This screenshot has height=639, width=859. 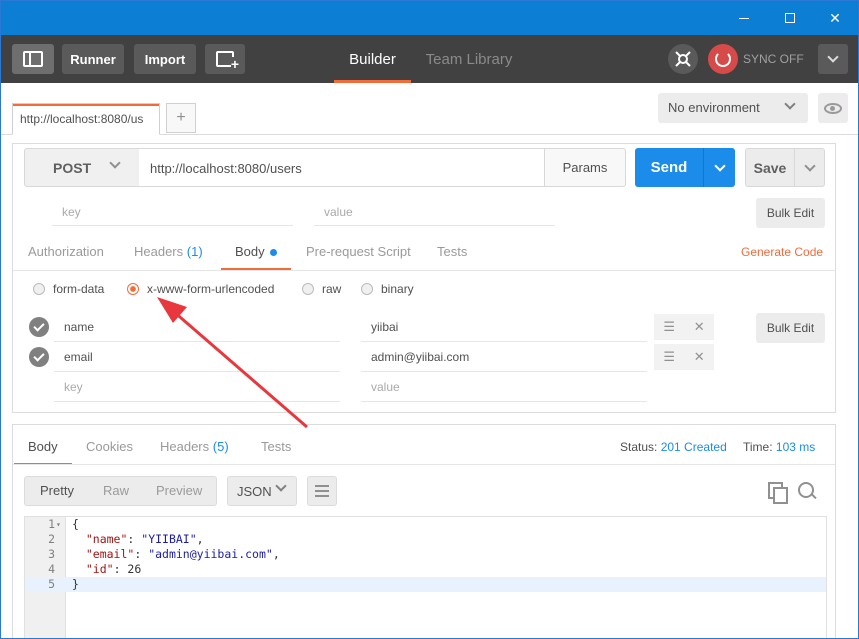 What do you see at coordinates (669, 167) in the screenshot?
I see `send-button: Send` at bounding box center [669, 167].